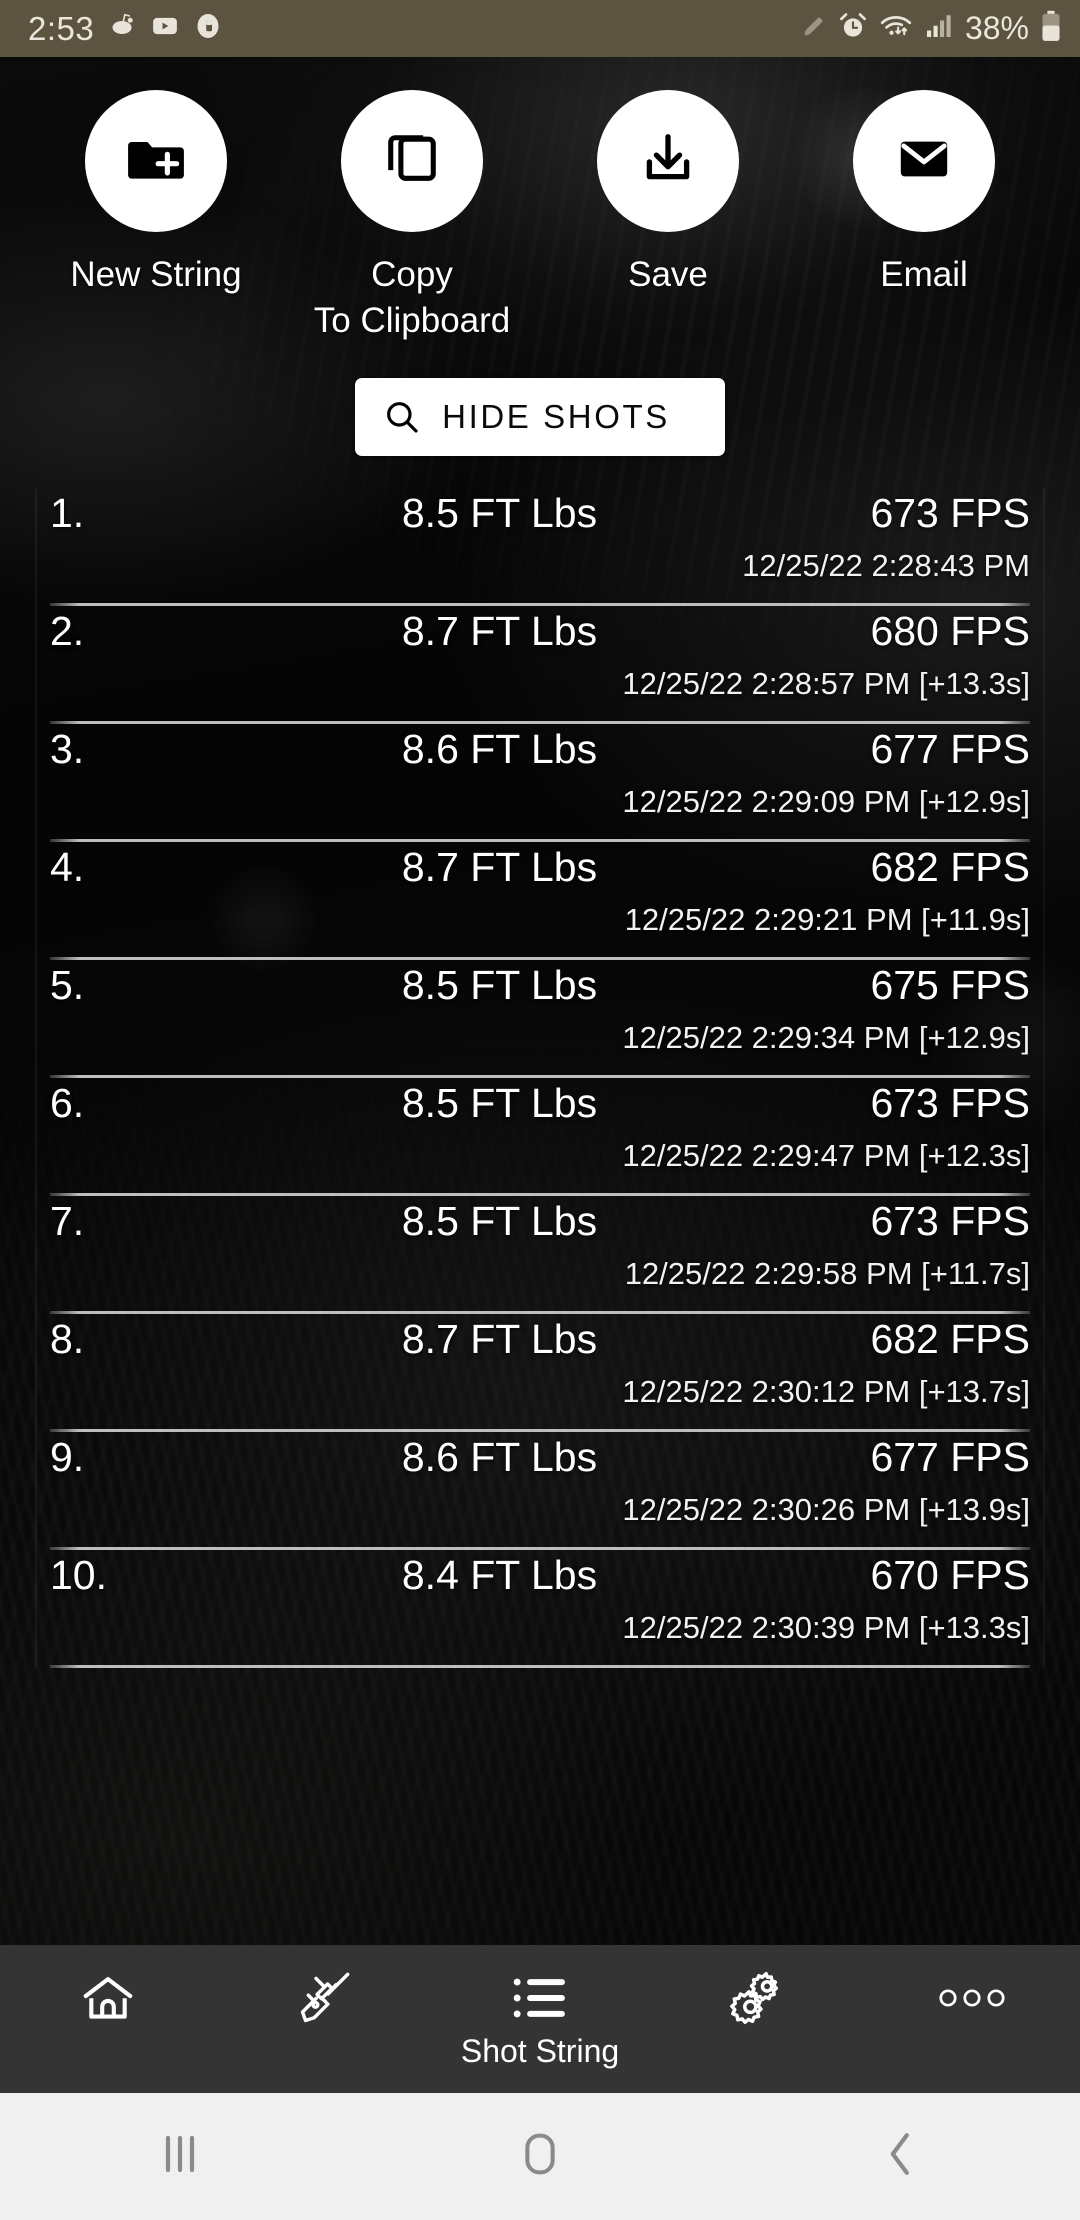  Describe the element at coordinates (67, 867) in the screenshot. I see `shot-index: 4.` at that location.